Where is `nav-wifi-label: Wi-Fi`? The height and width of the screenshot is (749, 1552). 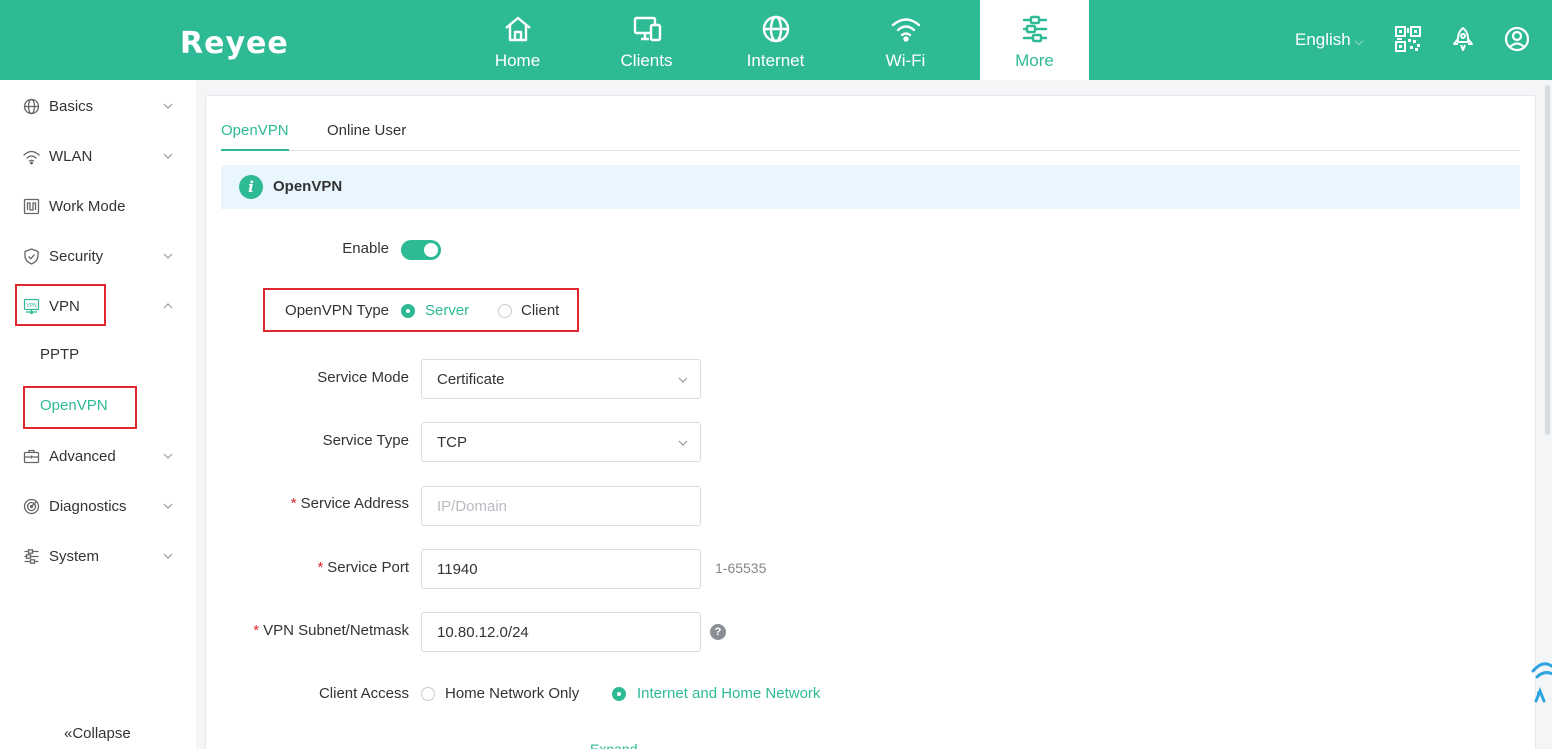
nav-wifi-label: Wi-Fi is located at coordinates (905, 60).